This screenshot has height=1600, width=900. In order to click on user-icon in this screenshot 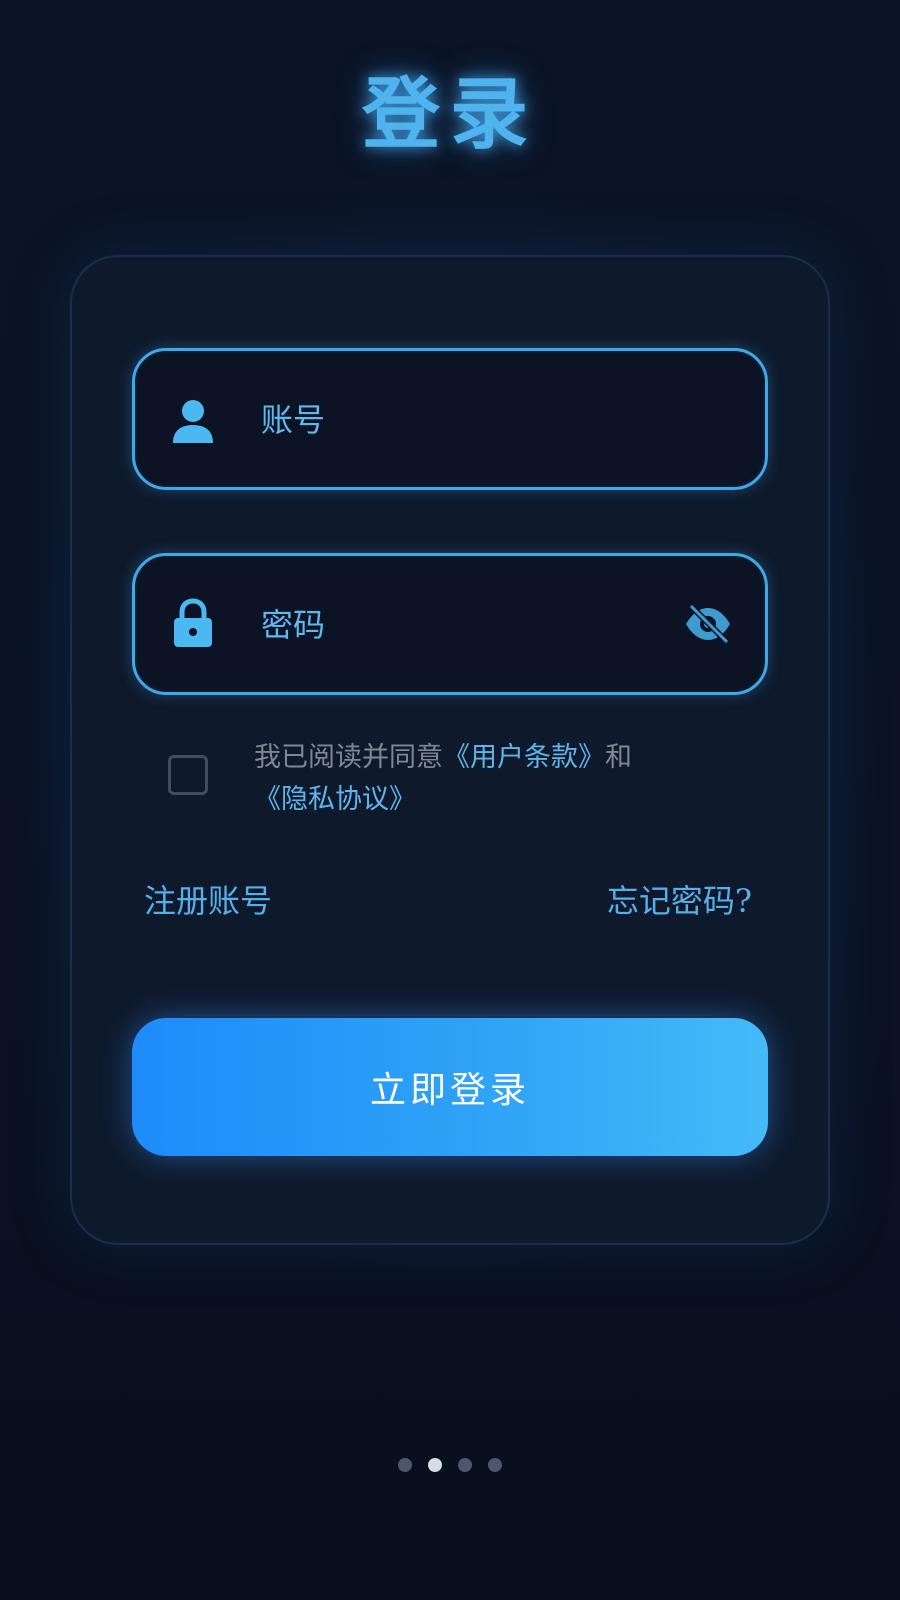, I will do `click(193, 421)`.